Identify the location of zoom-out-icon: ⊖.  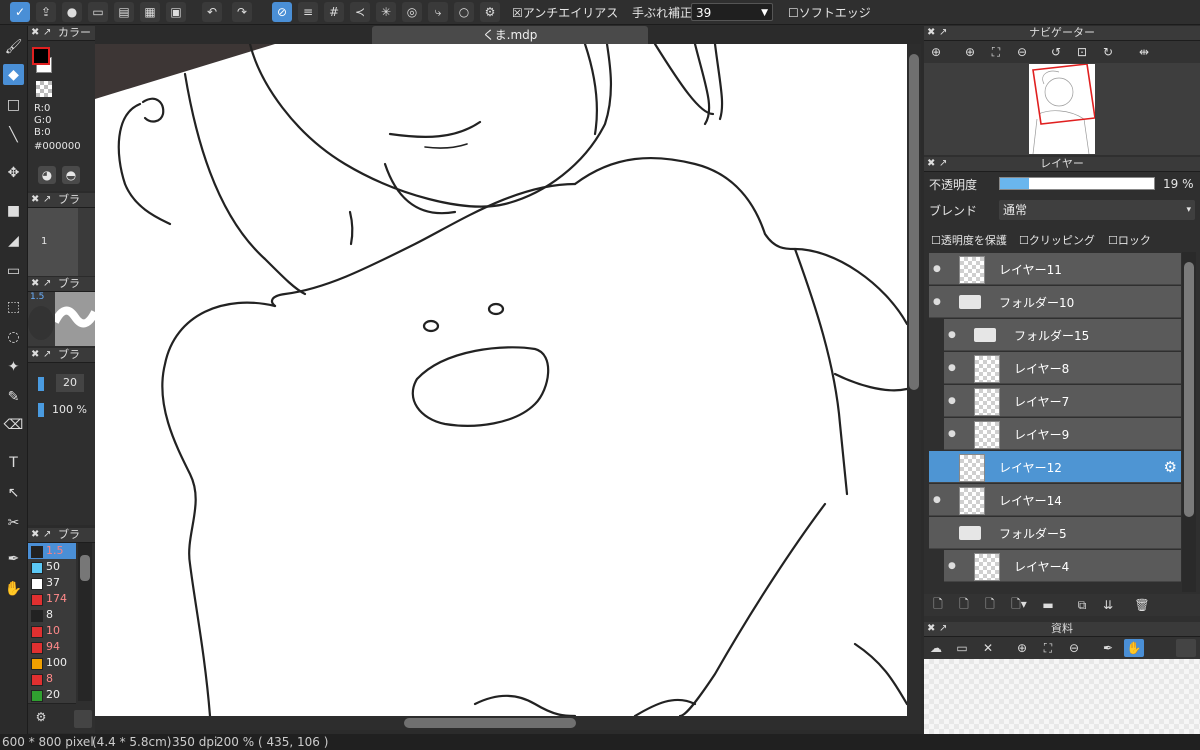
(1022, 52).